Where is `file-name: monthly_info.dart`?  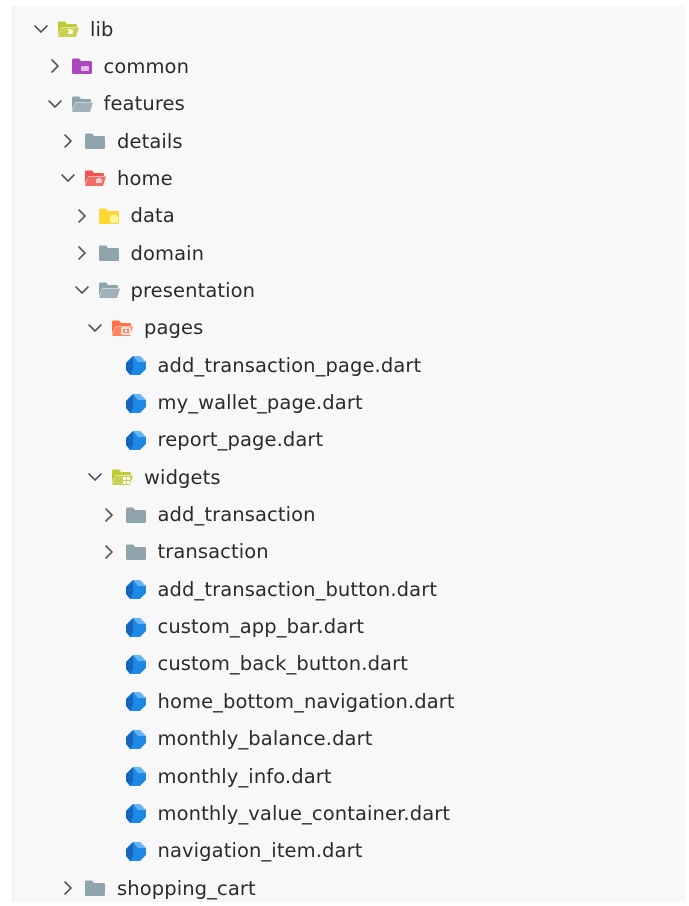 file-name: monthly_info.dart is located at coordinates (244, 776).